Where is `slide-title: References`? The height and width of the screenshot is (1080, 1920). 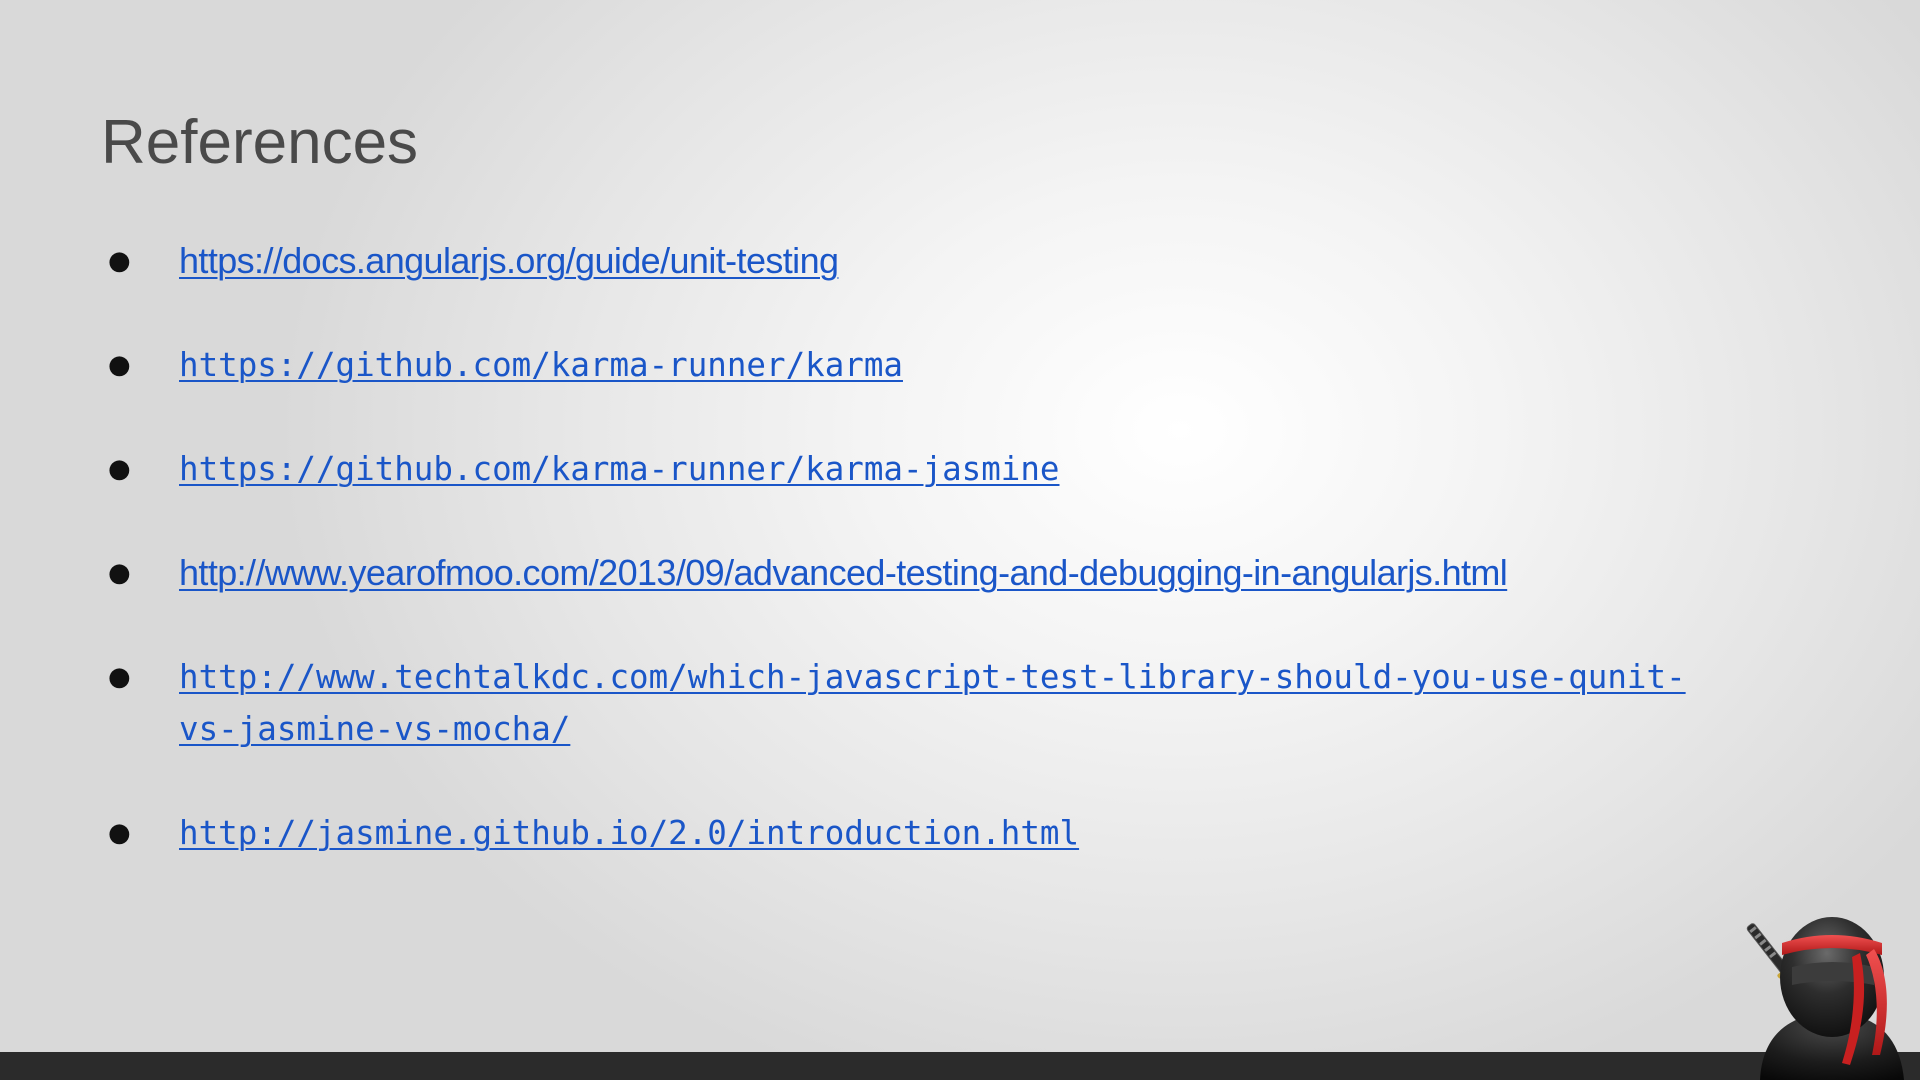 slide-title: References is located at coordinates (260, 142).